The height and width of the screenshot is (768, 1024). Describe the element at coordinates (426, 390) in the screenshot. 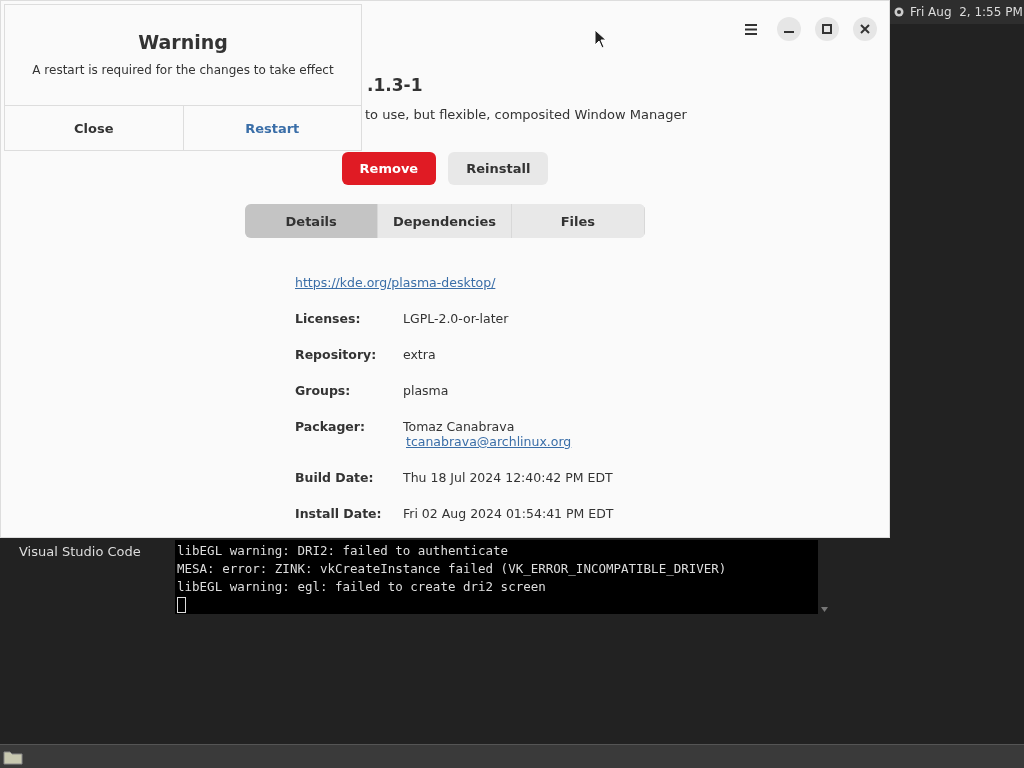

I see `detail-value: plasma` at that location.